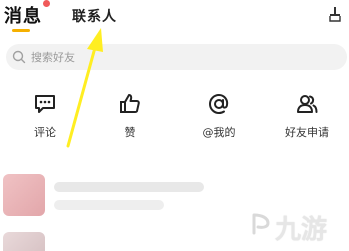  What do you see at coordinates (261, 224) in the screenshot?
I see `watermark-logo-icon` at bounding box center [261, 224].